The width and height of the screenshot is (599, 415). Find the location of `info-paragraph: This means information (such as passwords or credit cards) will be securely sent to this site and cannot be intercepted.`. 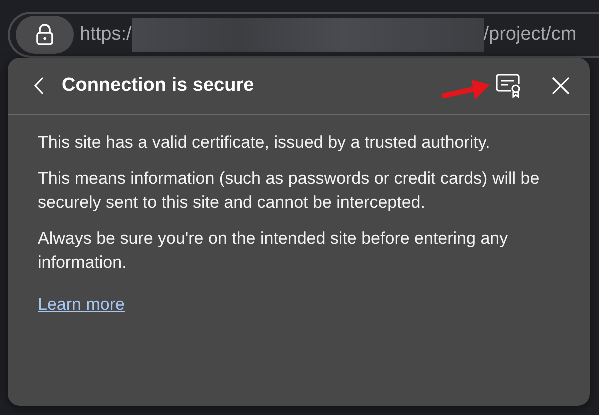

info-paragraph: This means information (such as passwords or credit cards) will be securely sent to this site and cannot be intercepted. is located at coordinates (289, 191).